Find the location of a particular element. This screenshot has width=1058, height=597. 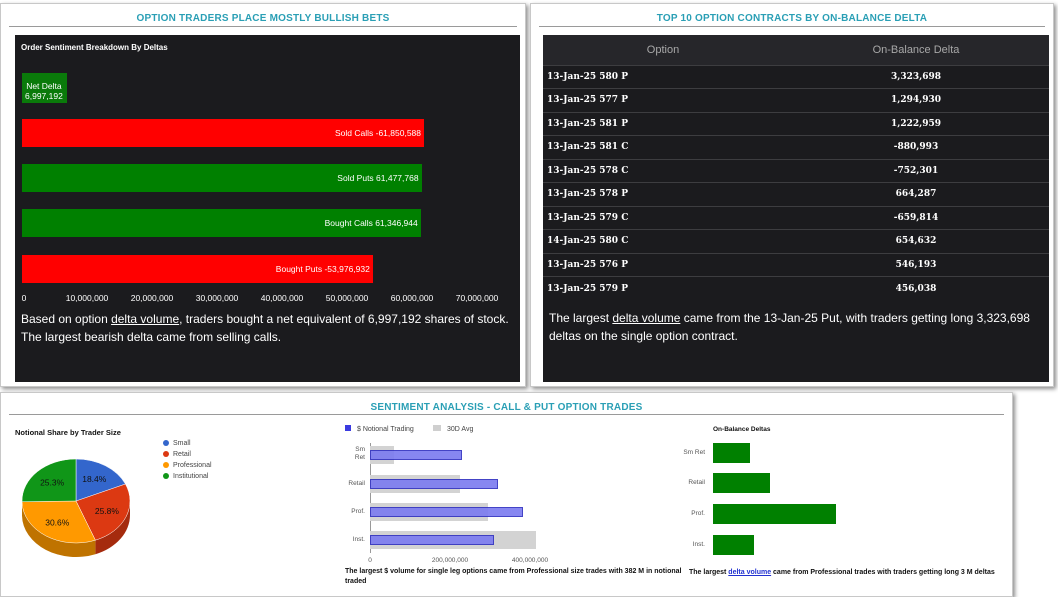

delta-cell: 1,294,930 is located at coordinates (916, 100).